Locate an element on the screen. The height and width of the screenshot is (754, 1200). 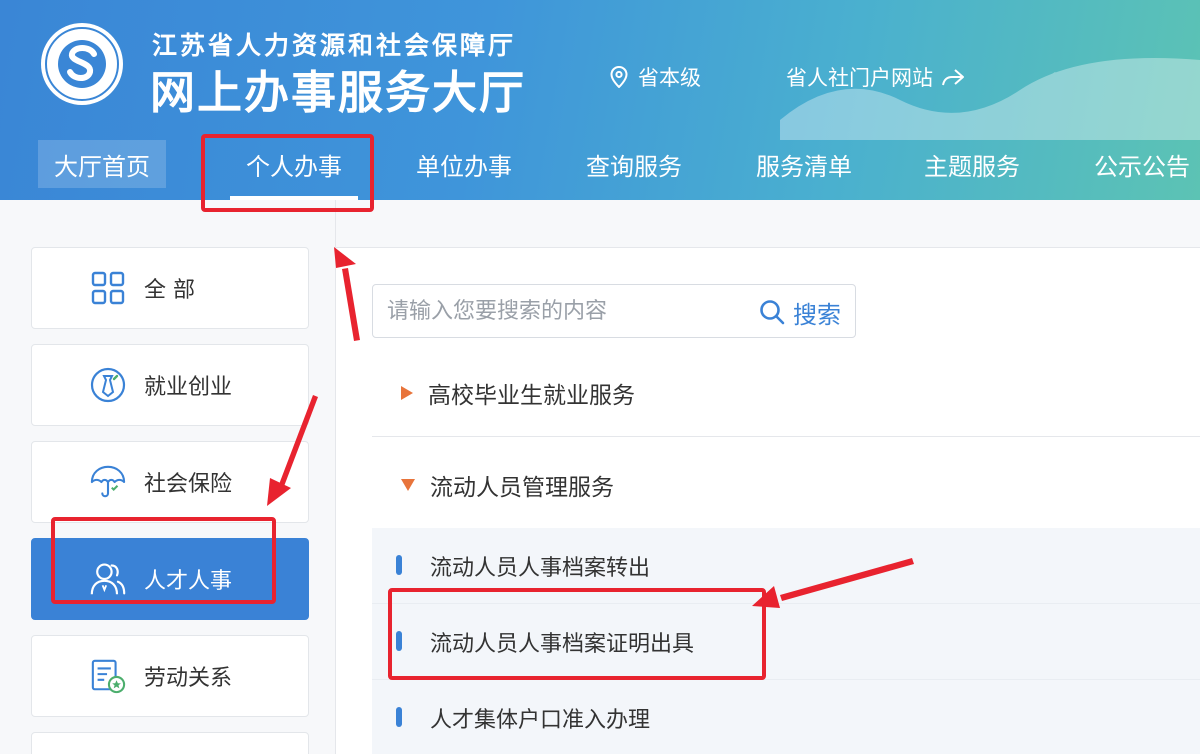
search-box: 搜索 is located at coordinates (614, 311).